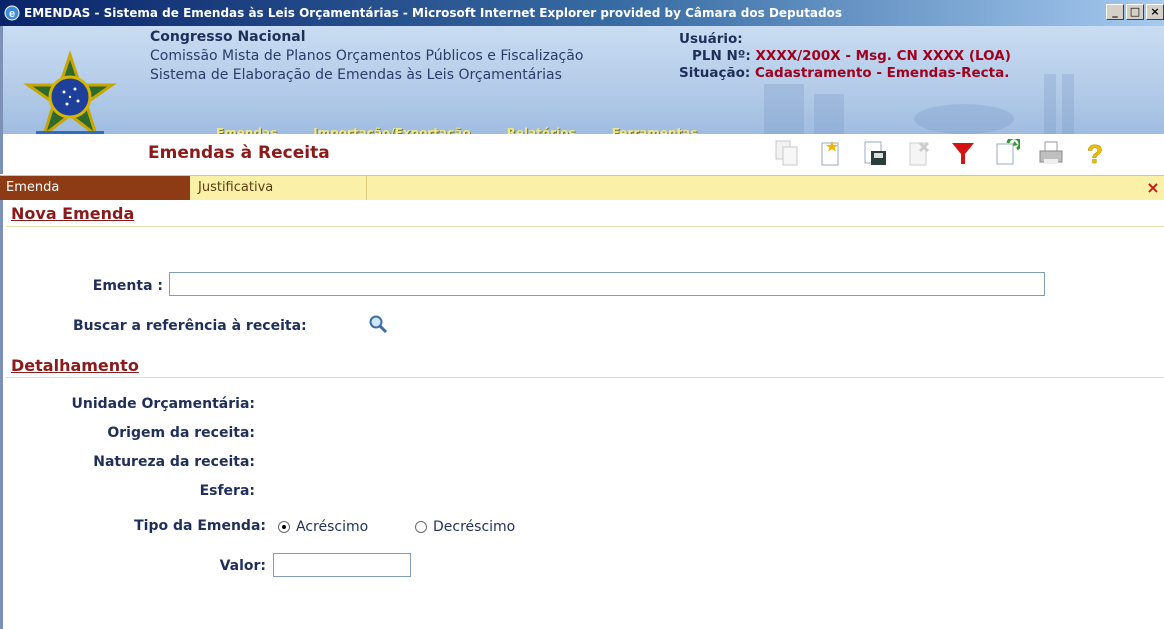  Describe the element at coordinates (607, 284) in the screenshot. I see `ementa-input` at that location.